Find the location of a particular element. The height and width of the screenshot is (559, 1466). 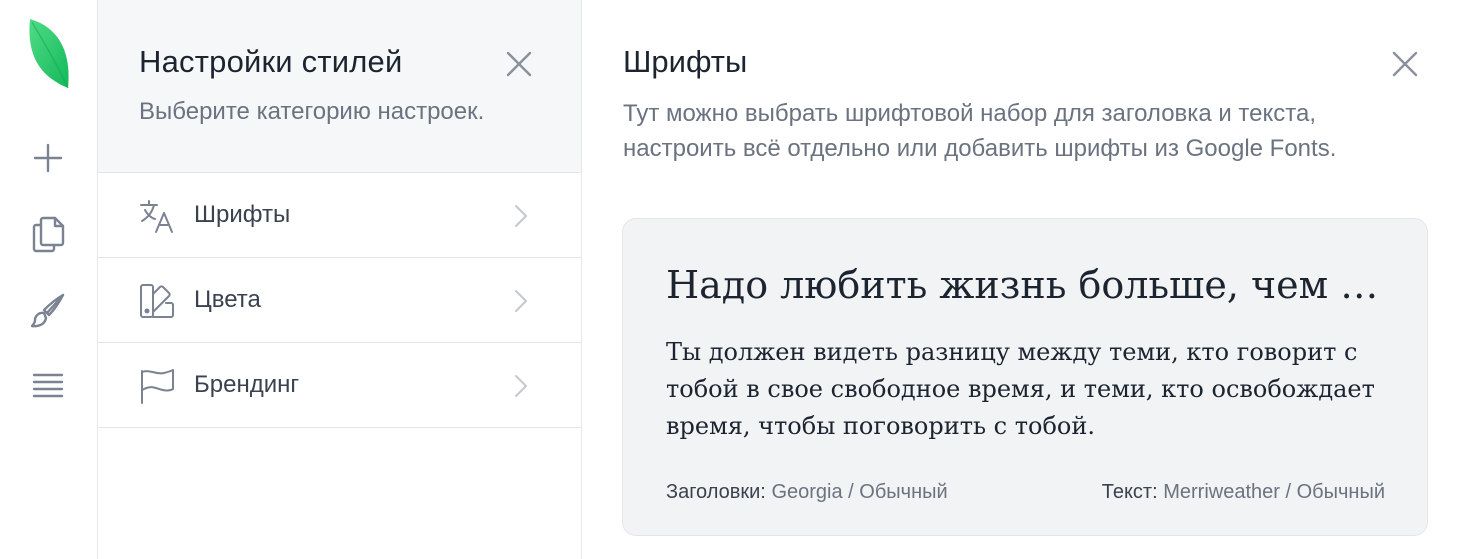

pages-button is located at coordinates (48, 234).